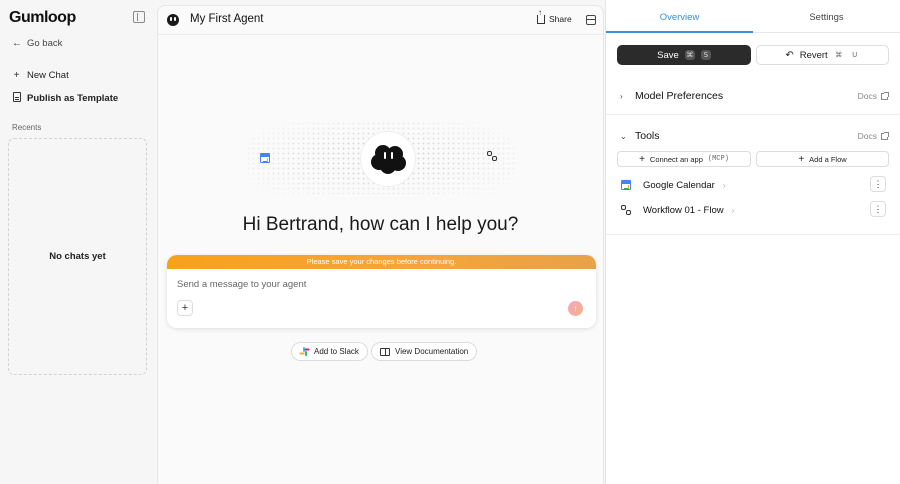  I want to click on connect-app-button: + Connect an app (MCP), so click(684, 159).